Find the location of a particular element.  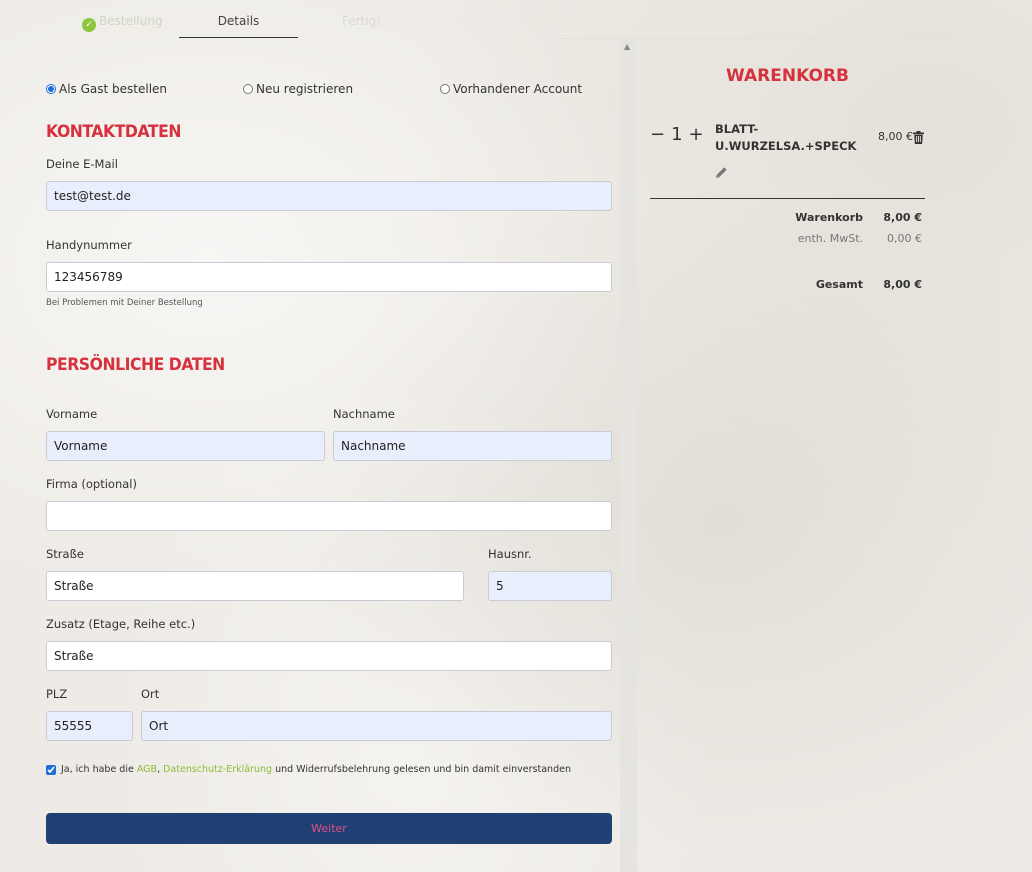

subtotal-value: 8,00 € is located at coordinates (902, 217).